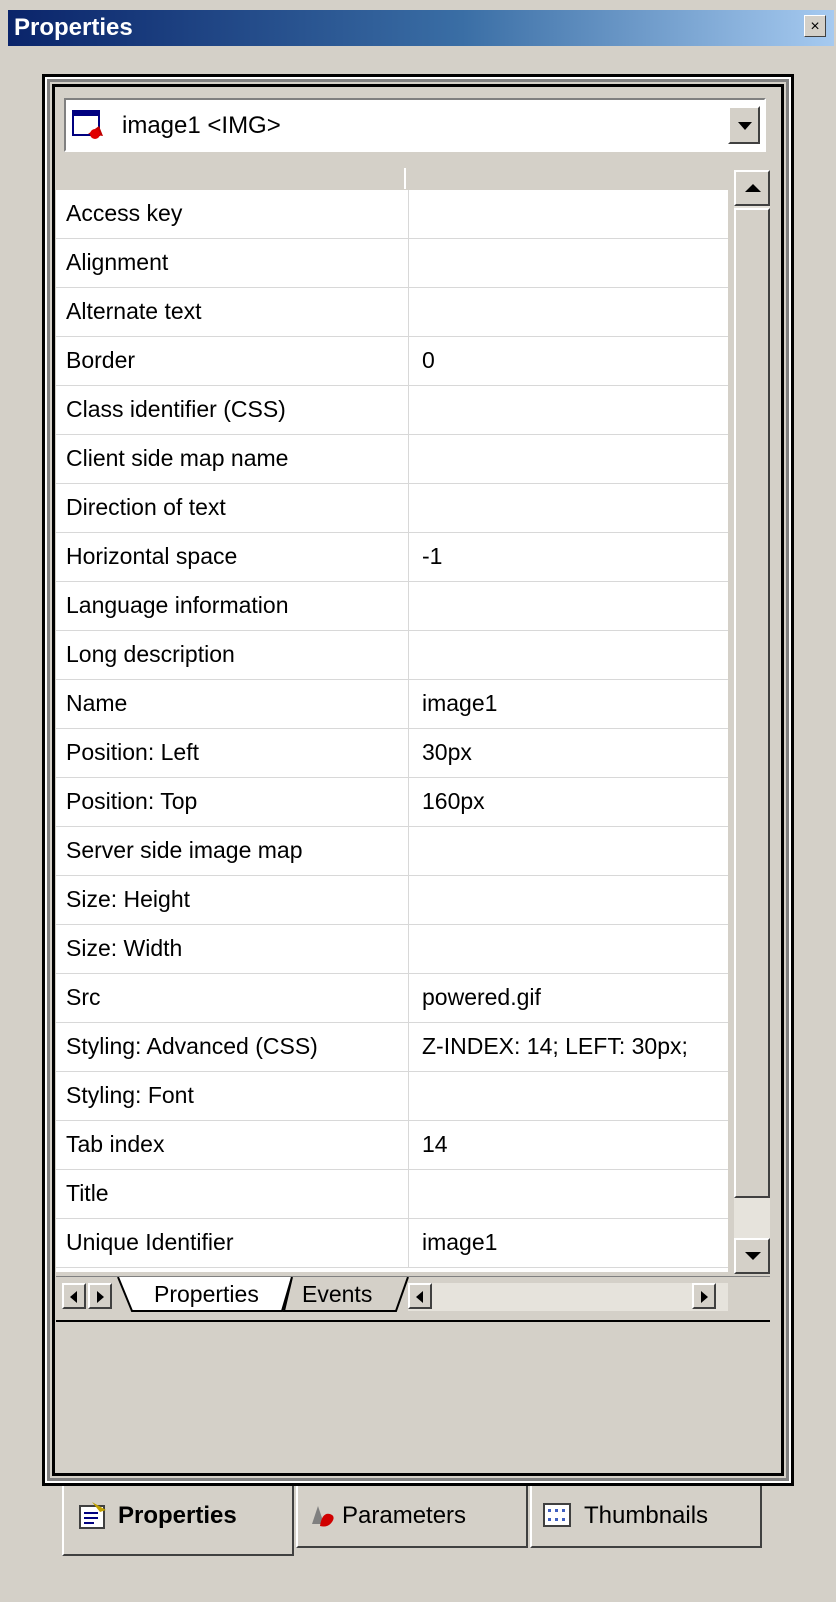 The image size is (836, 1602). Describe the element at coordinates (392, 998) in the screenshot. I see `property-row: Src powered.gif` at that location.